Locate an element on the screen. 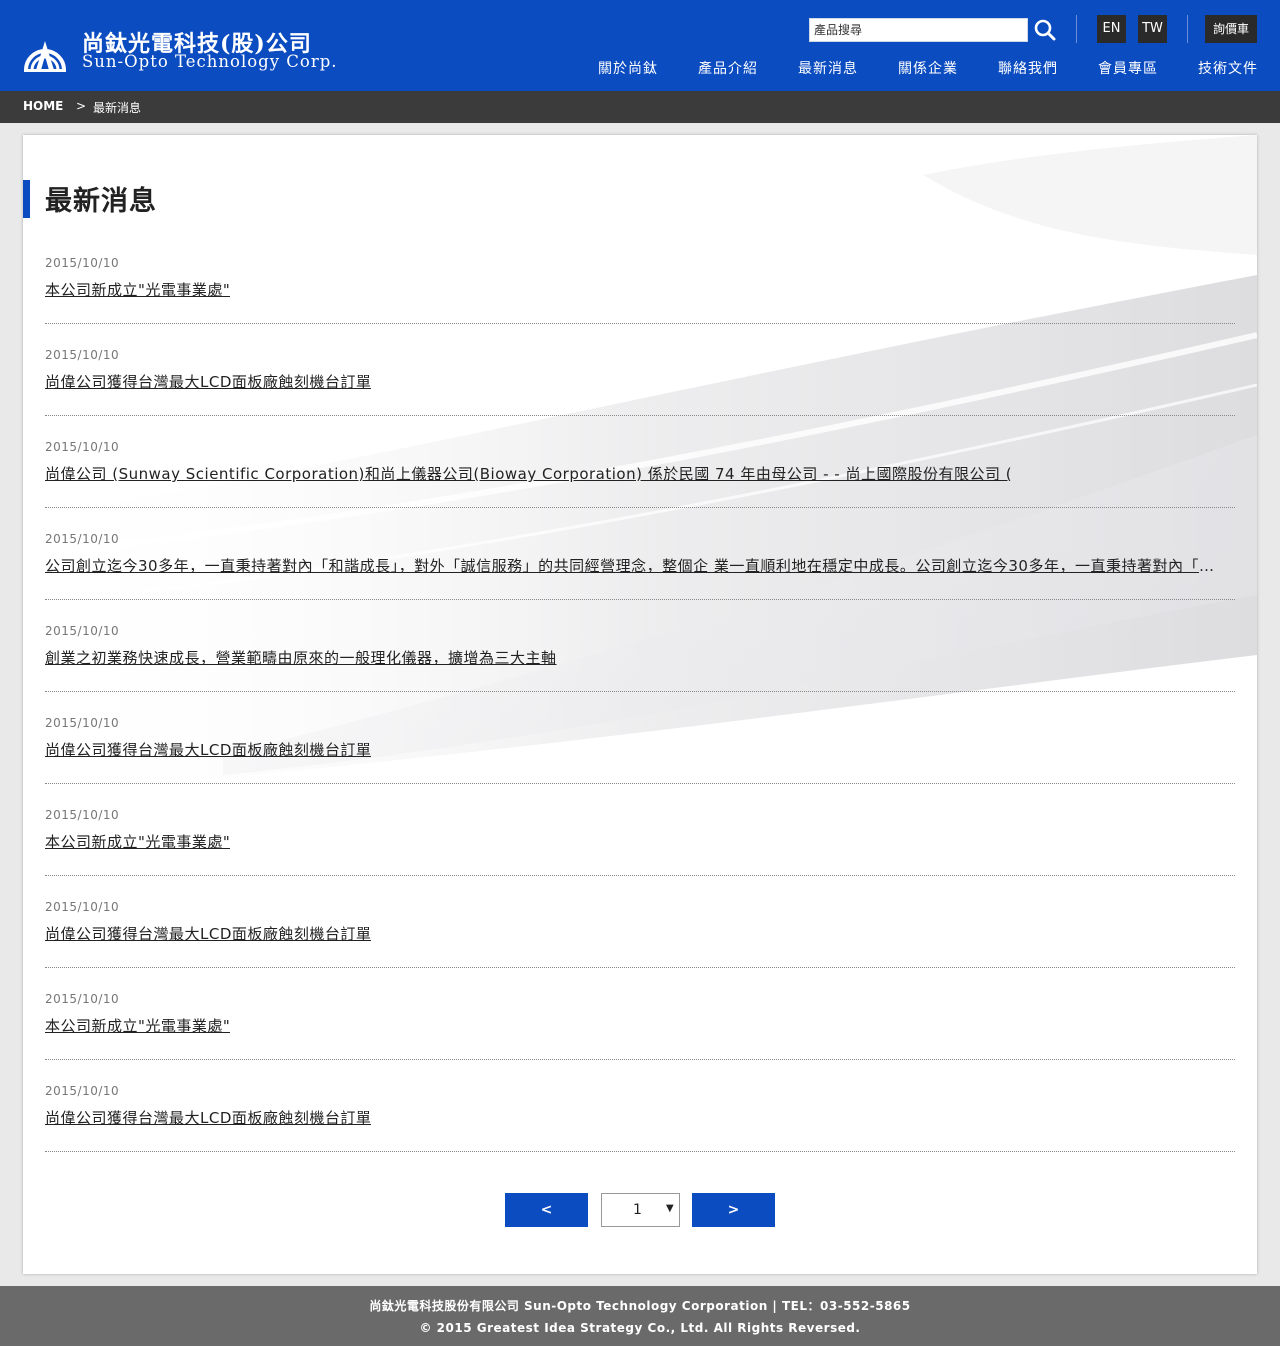  nav-item-about: 關於尚鈦 is located at coordinates (628, 68).